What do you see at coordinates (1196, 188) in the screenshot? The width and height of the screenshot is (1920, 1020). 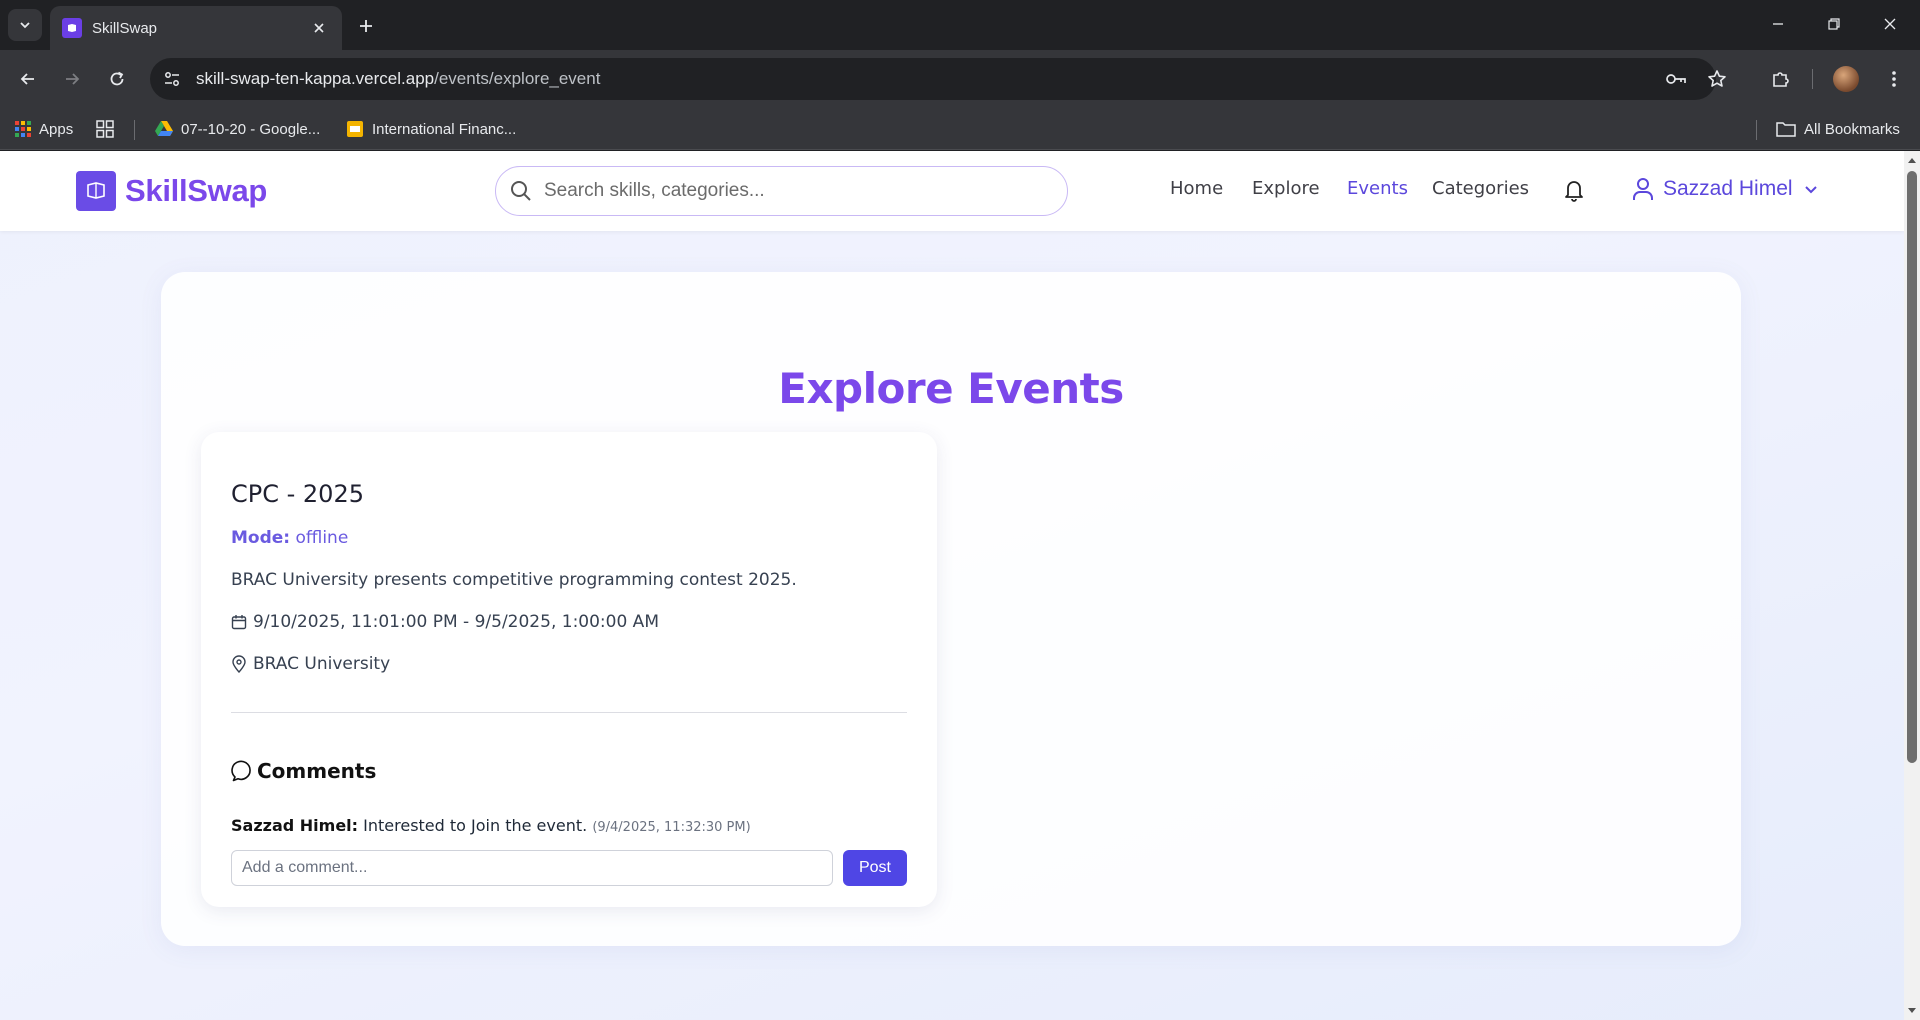 I see `nav-home: Home` at bounding box center [1196, 188].